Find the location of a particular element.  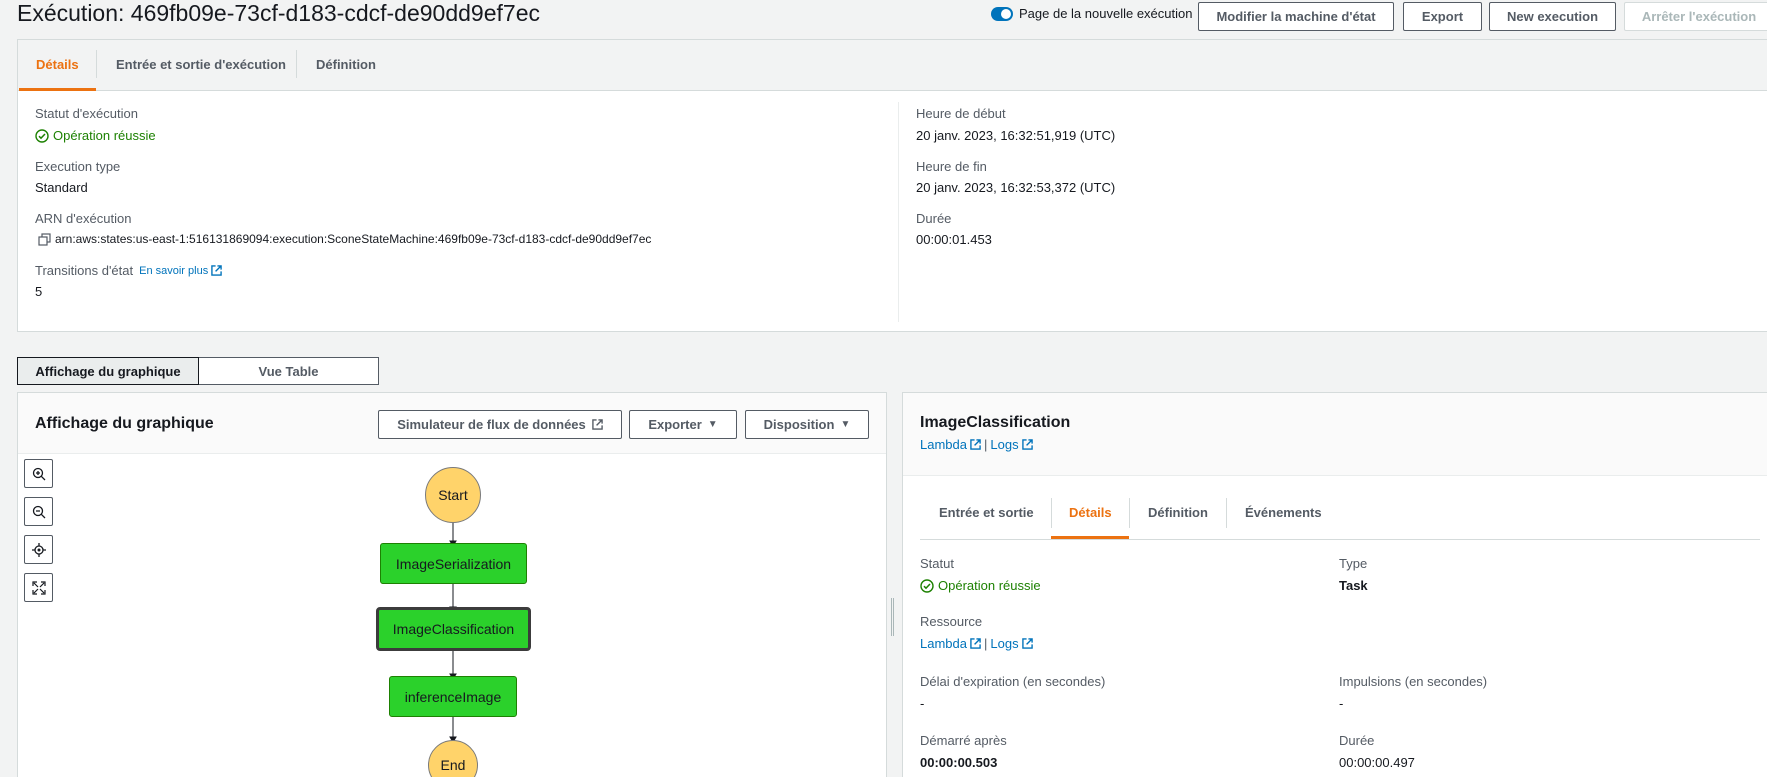

graph-node-inference-image: inferenceImage is located at coordinates (453, 696).